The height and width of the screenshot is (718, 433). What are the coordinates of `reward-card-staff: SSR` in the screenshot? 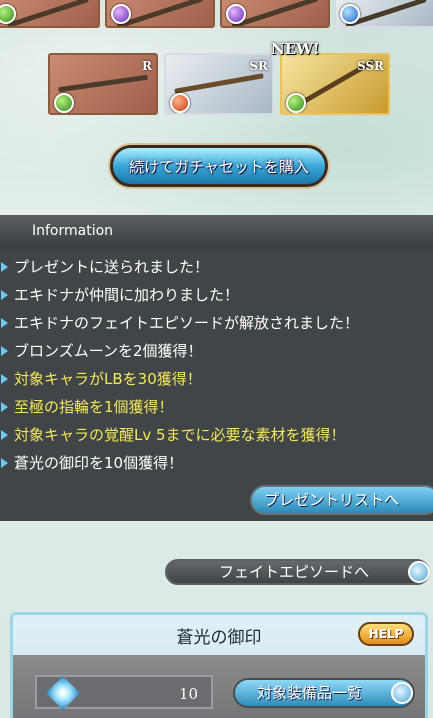 It's located at (335, 84).